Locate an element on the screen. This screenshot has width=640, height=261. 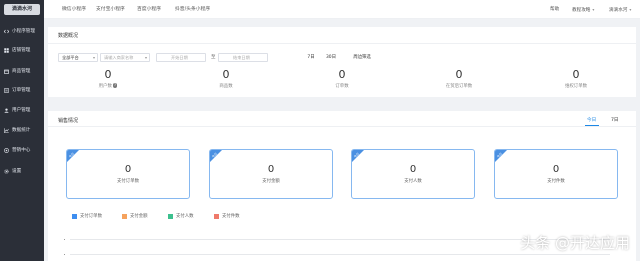
sidebar-item-label: 小程序管理 is located at coordinates (23, 31).